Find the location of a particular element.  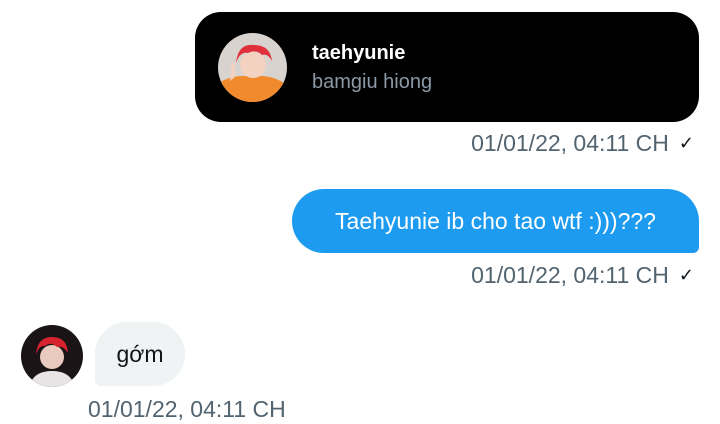

message-text: Taehyunie ib cho tao wtf :)))??? is located at coordinates (495, 221).